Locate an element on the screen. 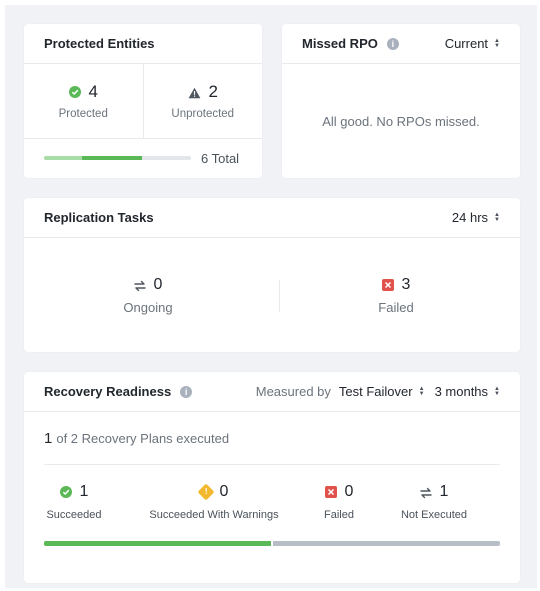 This screenshot has height=591, width=540. ongoing-stat: 0 Ongoing is located at coordinates (148, 295).